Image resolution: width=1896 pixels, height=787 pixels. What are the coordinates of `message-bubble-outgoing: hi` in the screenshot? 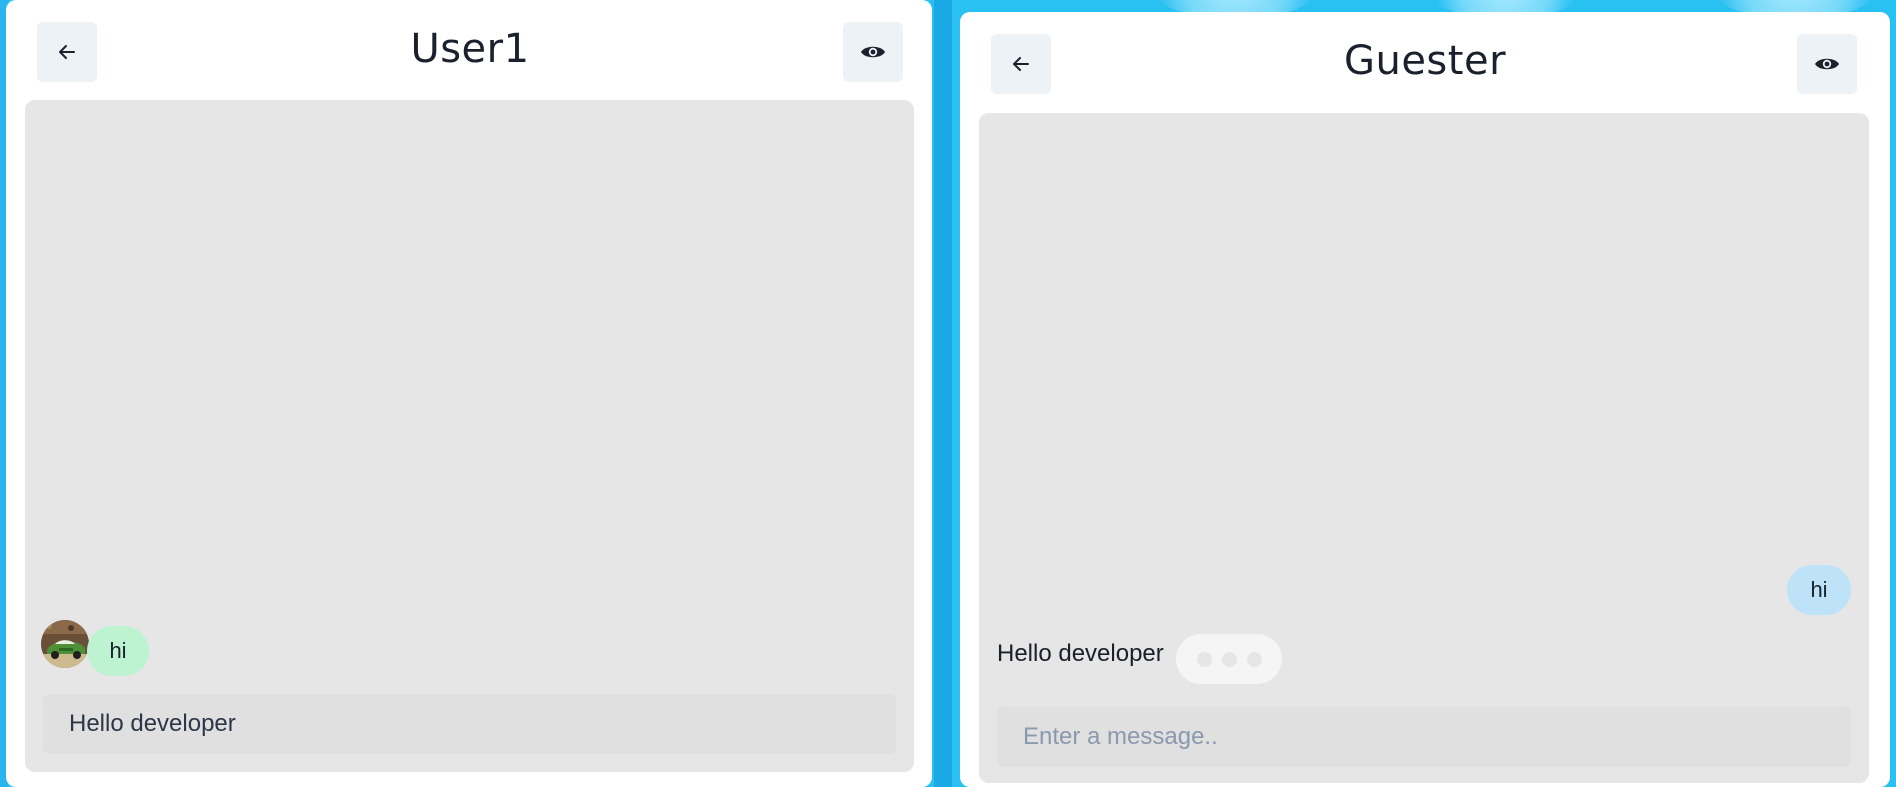 It's located at (1819, 590).